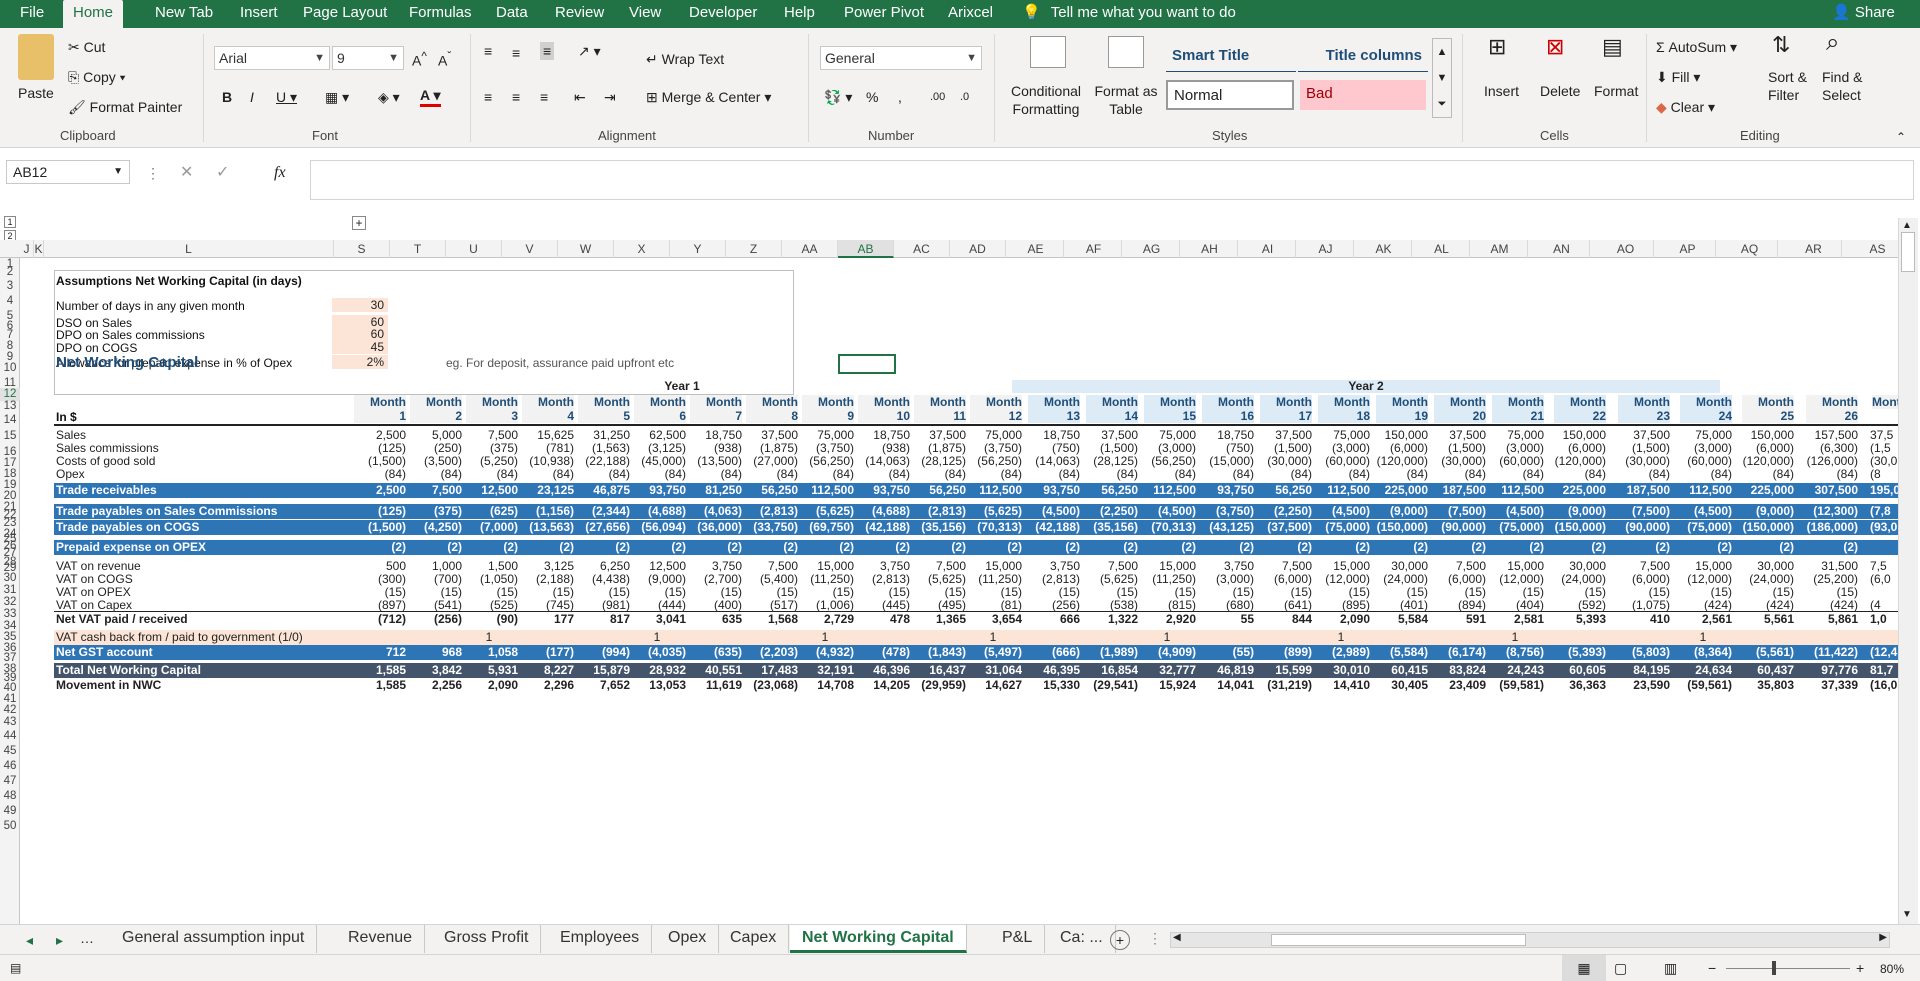  I want to click on table-cell: (6,174), so click(1457, 652).